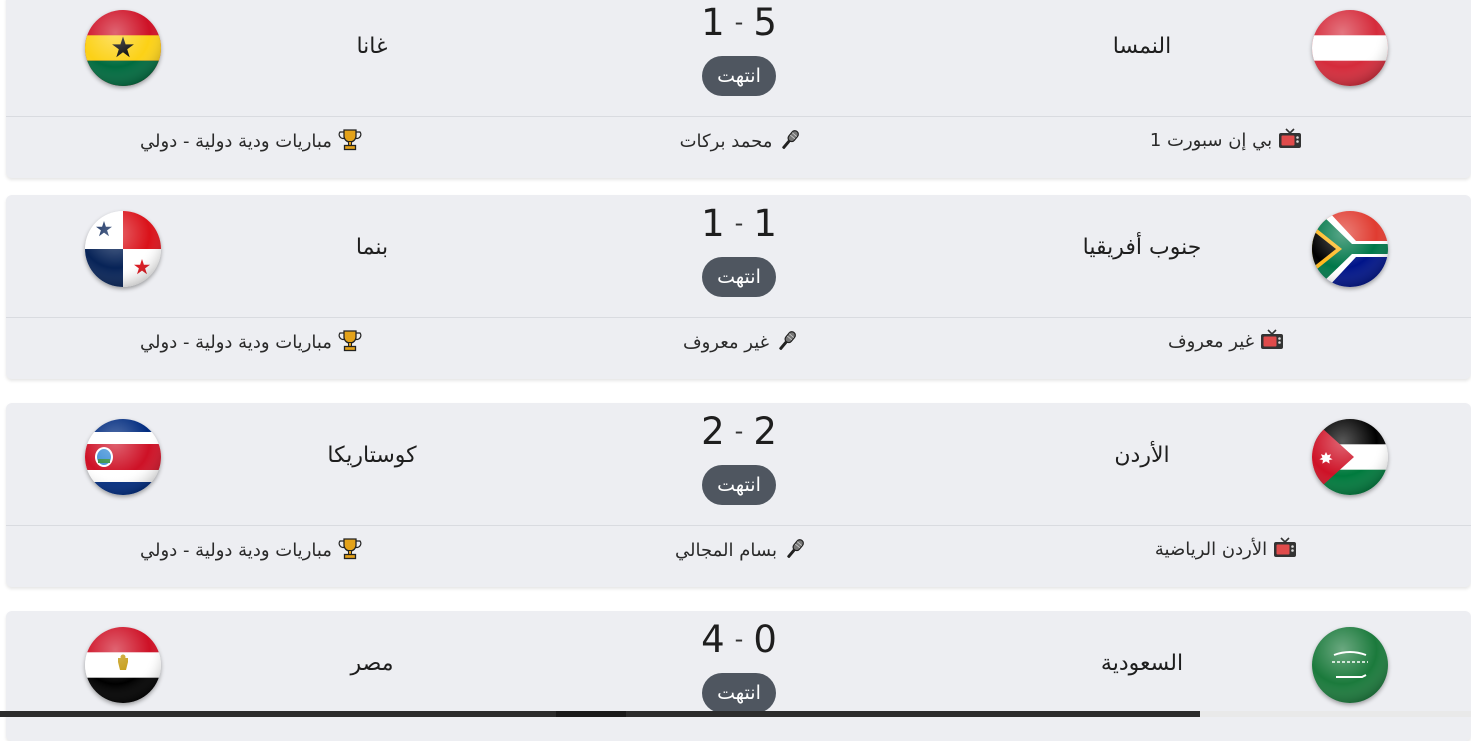 Image resolution: width=1471 pixels, height=741 pixels. I want to click on home-team-name: النمسا, so click(1142, 46).